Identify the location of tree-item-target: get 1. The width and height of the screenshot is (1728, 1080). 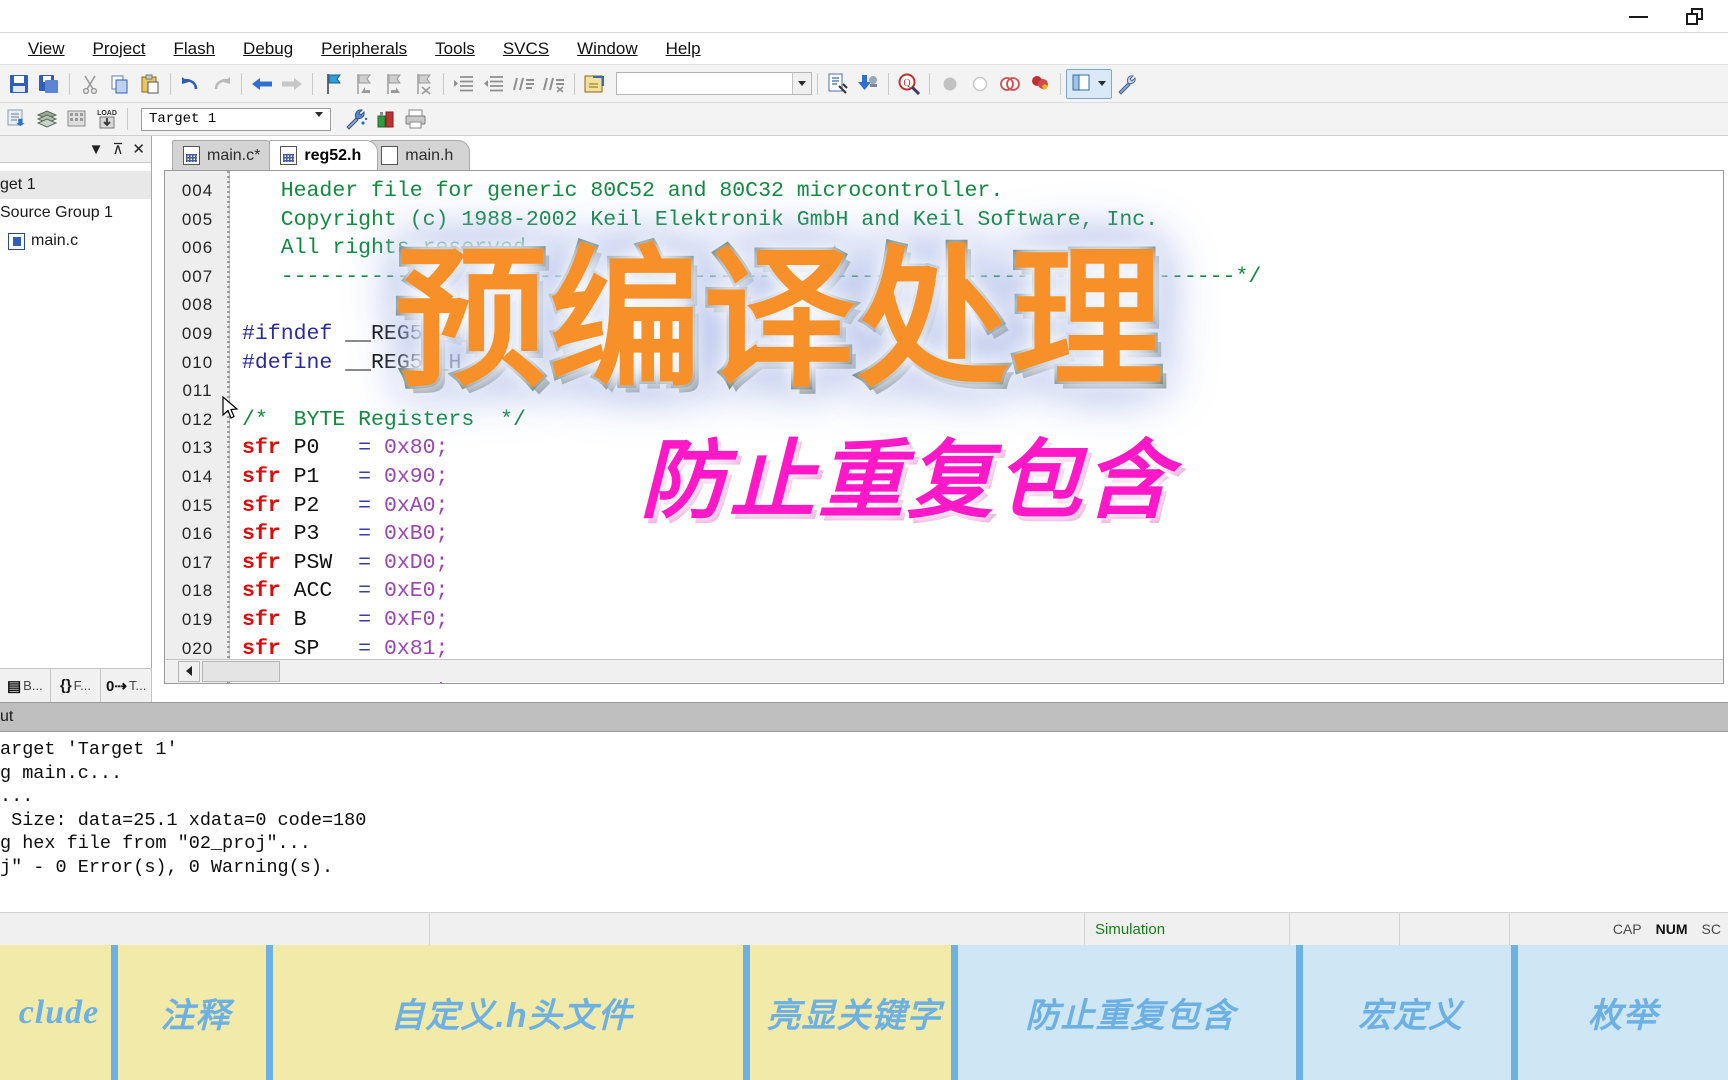
(75, 185).